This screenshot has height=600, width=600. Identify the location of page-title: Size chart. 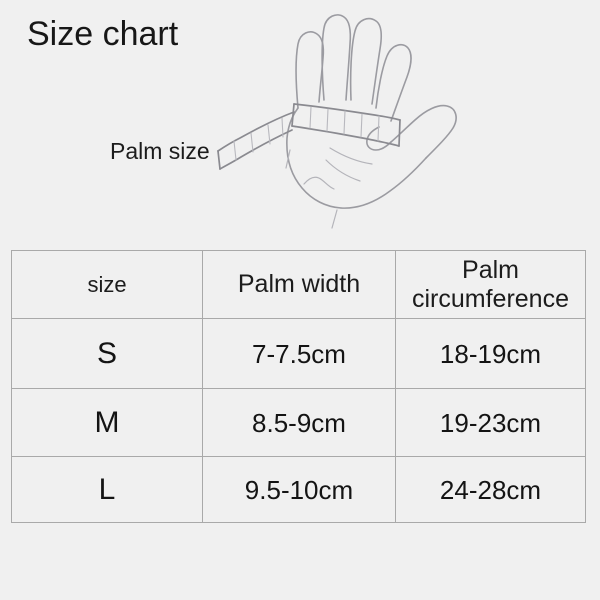
(103, 34).